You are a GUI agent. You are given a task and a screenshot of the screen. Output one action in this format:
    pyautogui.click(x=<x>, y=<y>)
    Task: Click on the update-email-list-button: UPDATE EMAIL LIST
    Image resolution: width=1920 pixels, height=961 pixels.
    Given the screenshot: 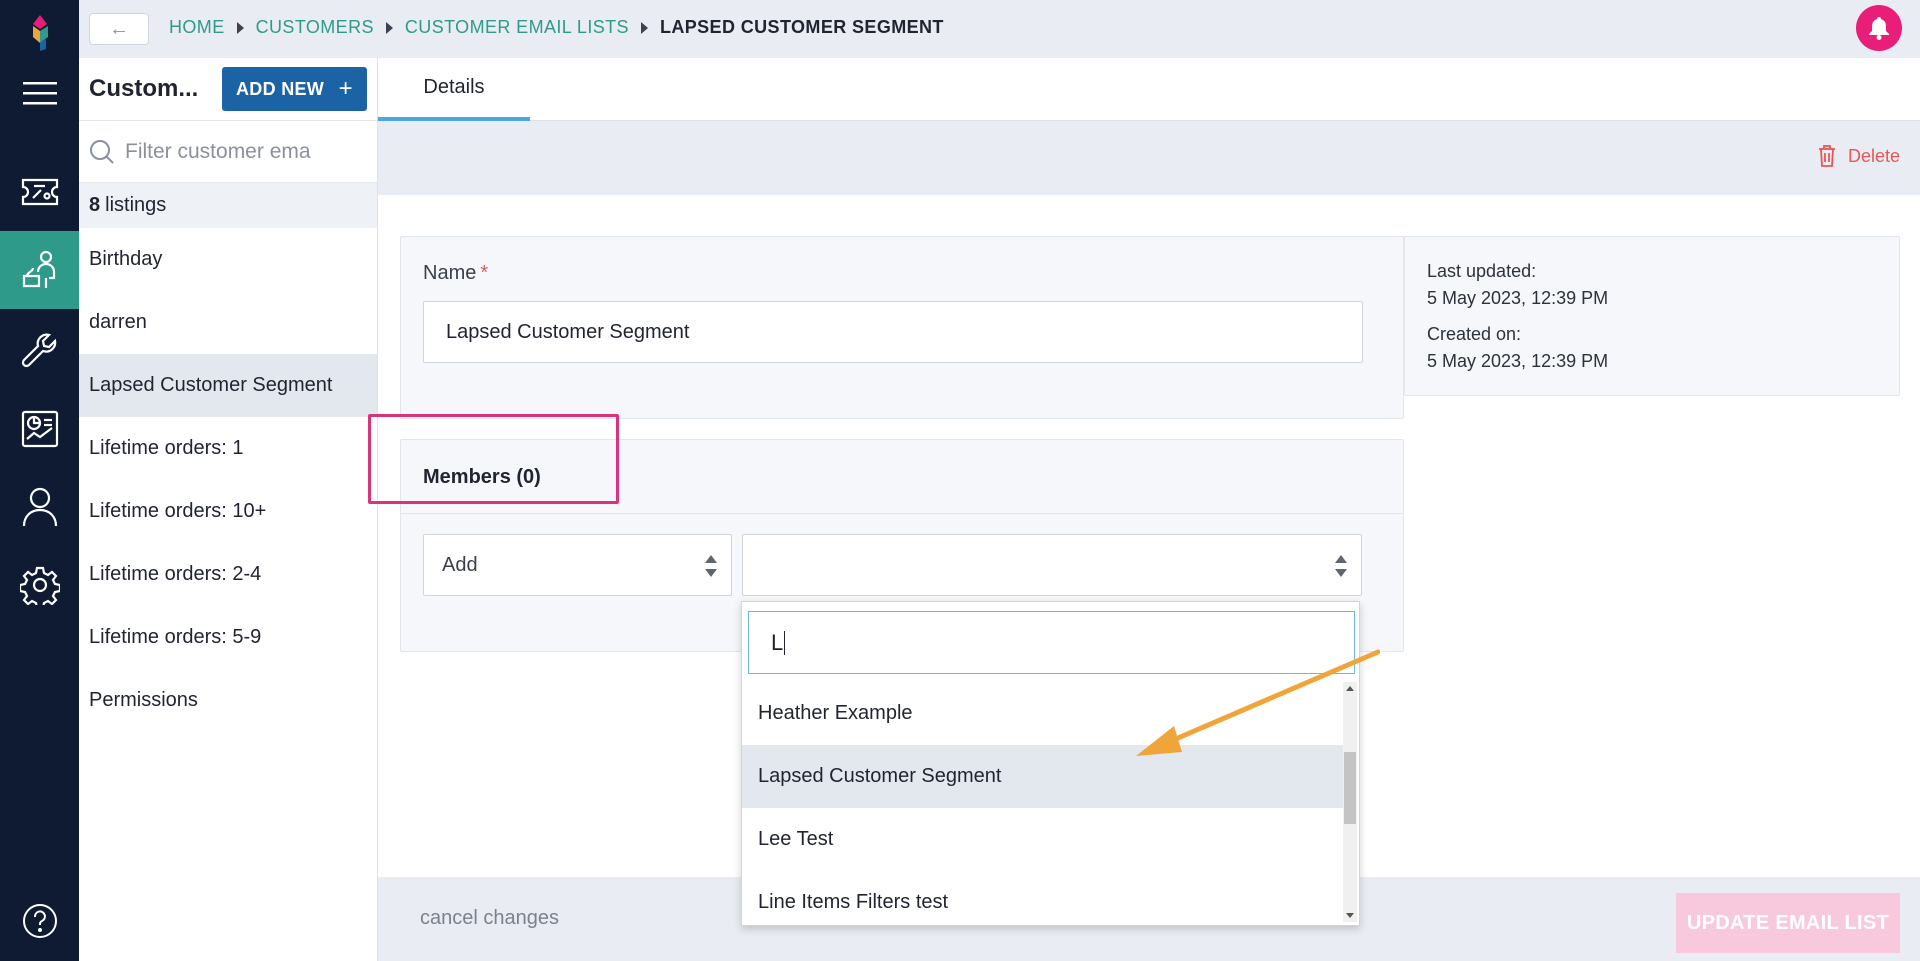 What is the action you would take?
    pyautogui.click(x=1788, y=923)
    